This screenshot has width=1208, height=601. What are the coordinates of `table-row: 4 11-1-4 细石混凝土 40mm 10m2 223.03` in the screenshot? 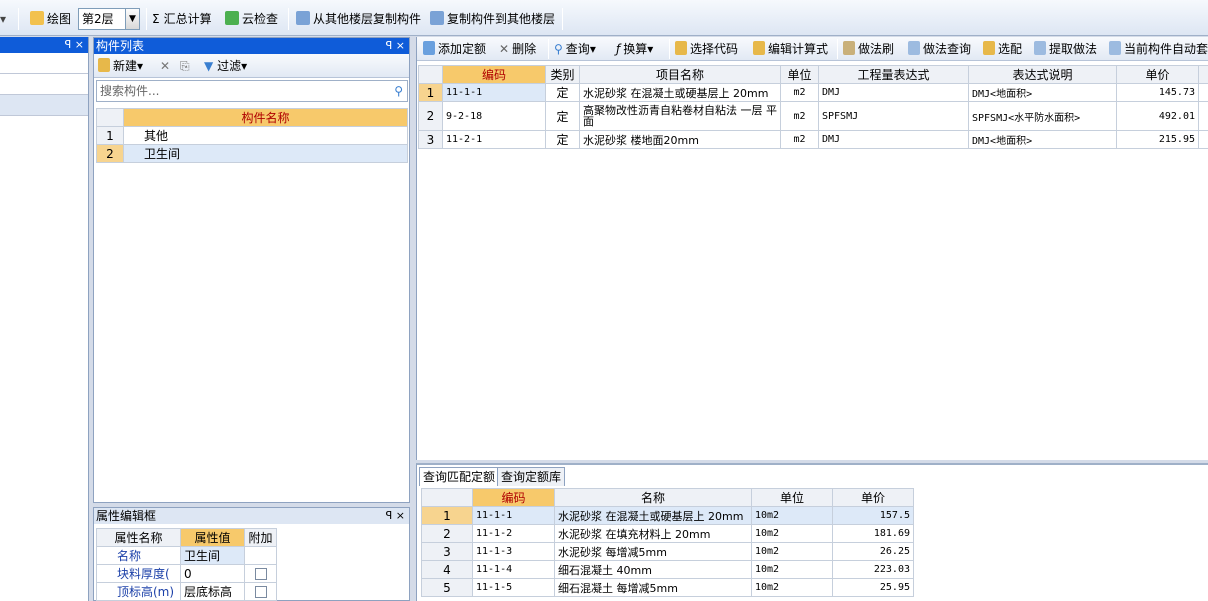 It's located at (667, 569).